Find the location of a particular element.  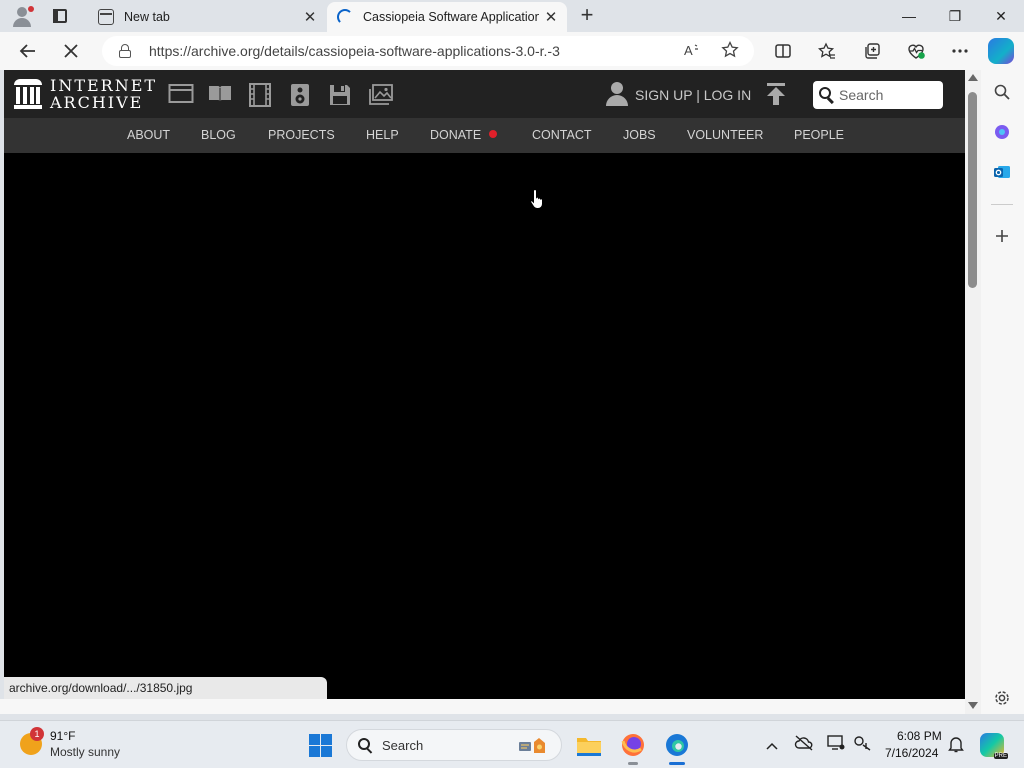

read-aloud-icon: A is located at coordinates (692, 51).